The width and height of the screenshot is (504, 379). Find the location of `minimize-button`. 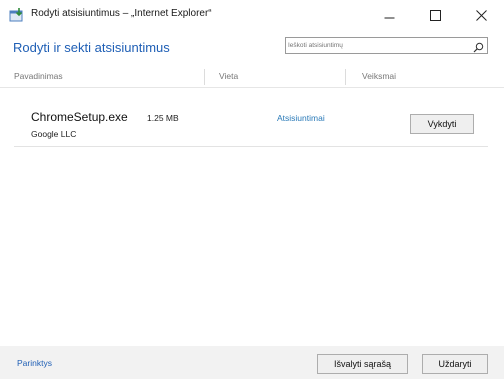

minimize-button is located at coordinates (389, 15).